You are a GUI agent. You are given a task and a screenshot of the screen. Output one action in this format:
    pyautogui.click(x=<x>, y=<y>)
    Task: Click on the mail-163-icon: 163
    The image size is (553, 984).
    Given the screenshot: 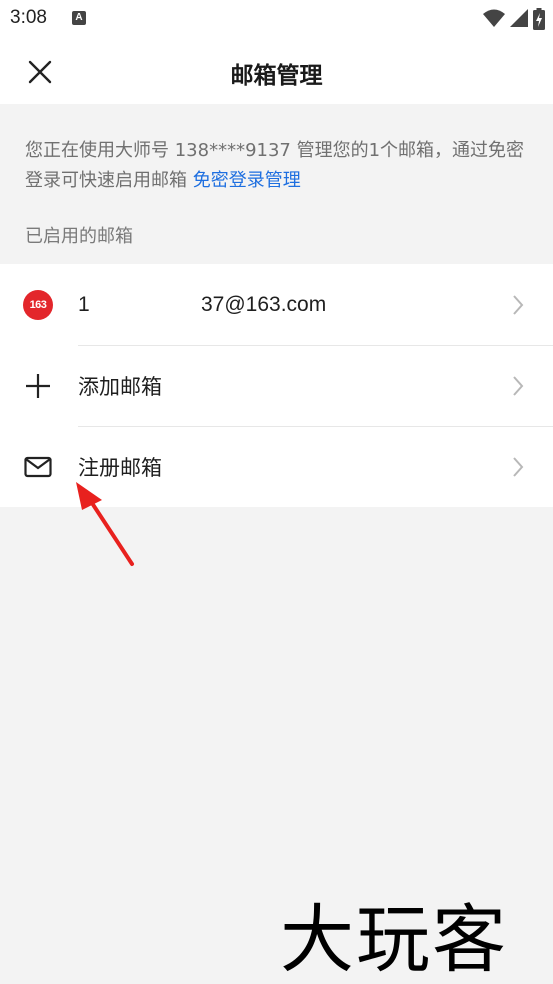 What is the action you would take?
    pyautogui.click(x=38, y=305)
    